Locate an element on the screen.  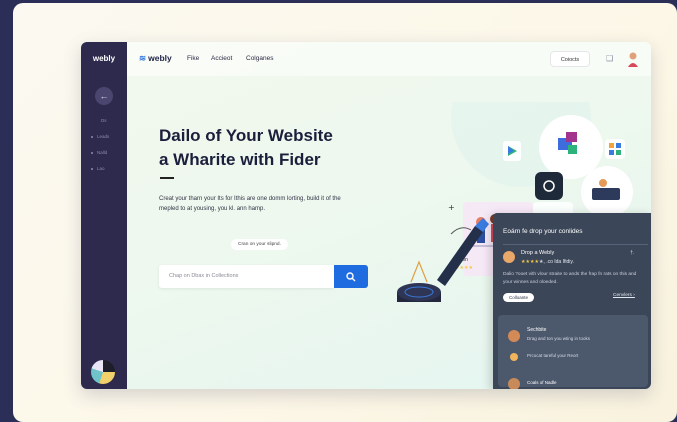
sidebar-logo: webly is located at coordinates (104, 58).